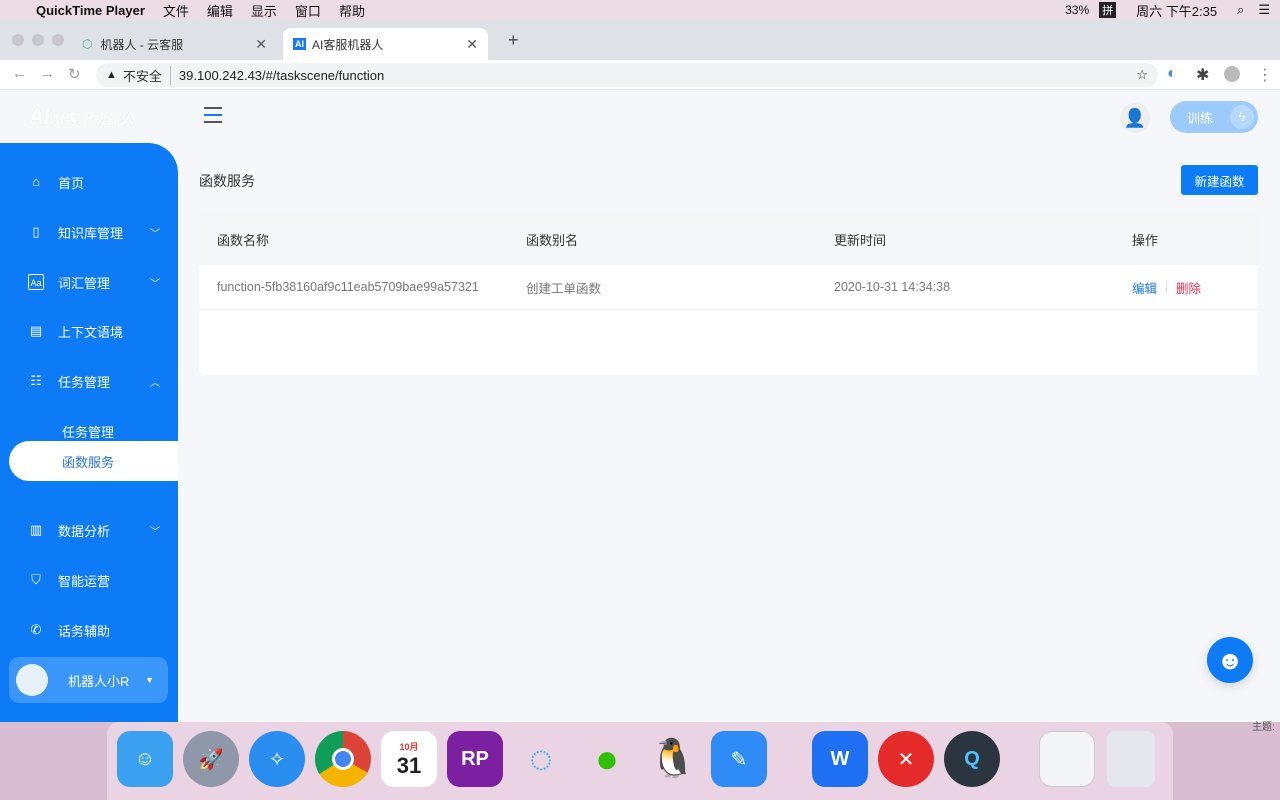  I want to click on sidebar-item-task: ☷ 任务管理 ︿, so click(89, 381).